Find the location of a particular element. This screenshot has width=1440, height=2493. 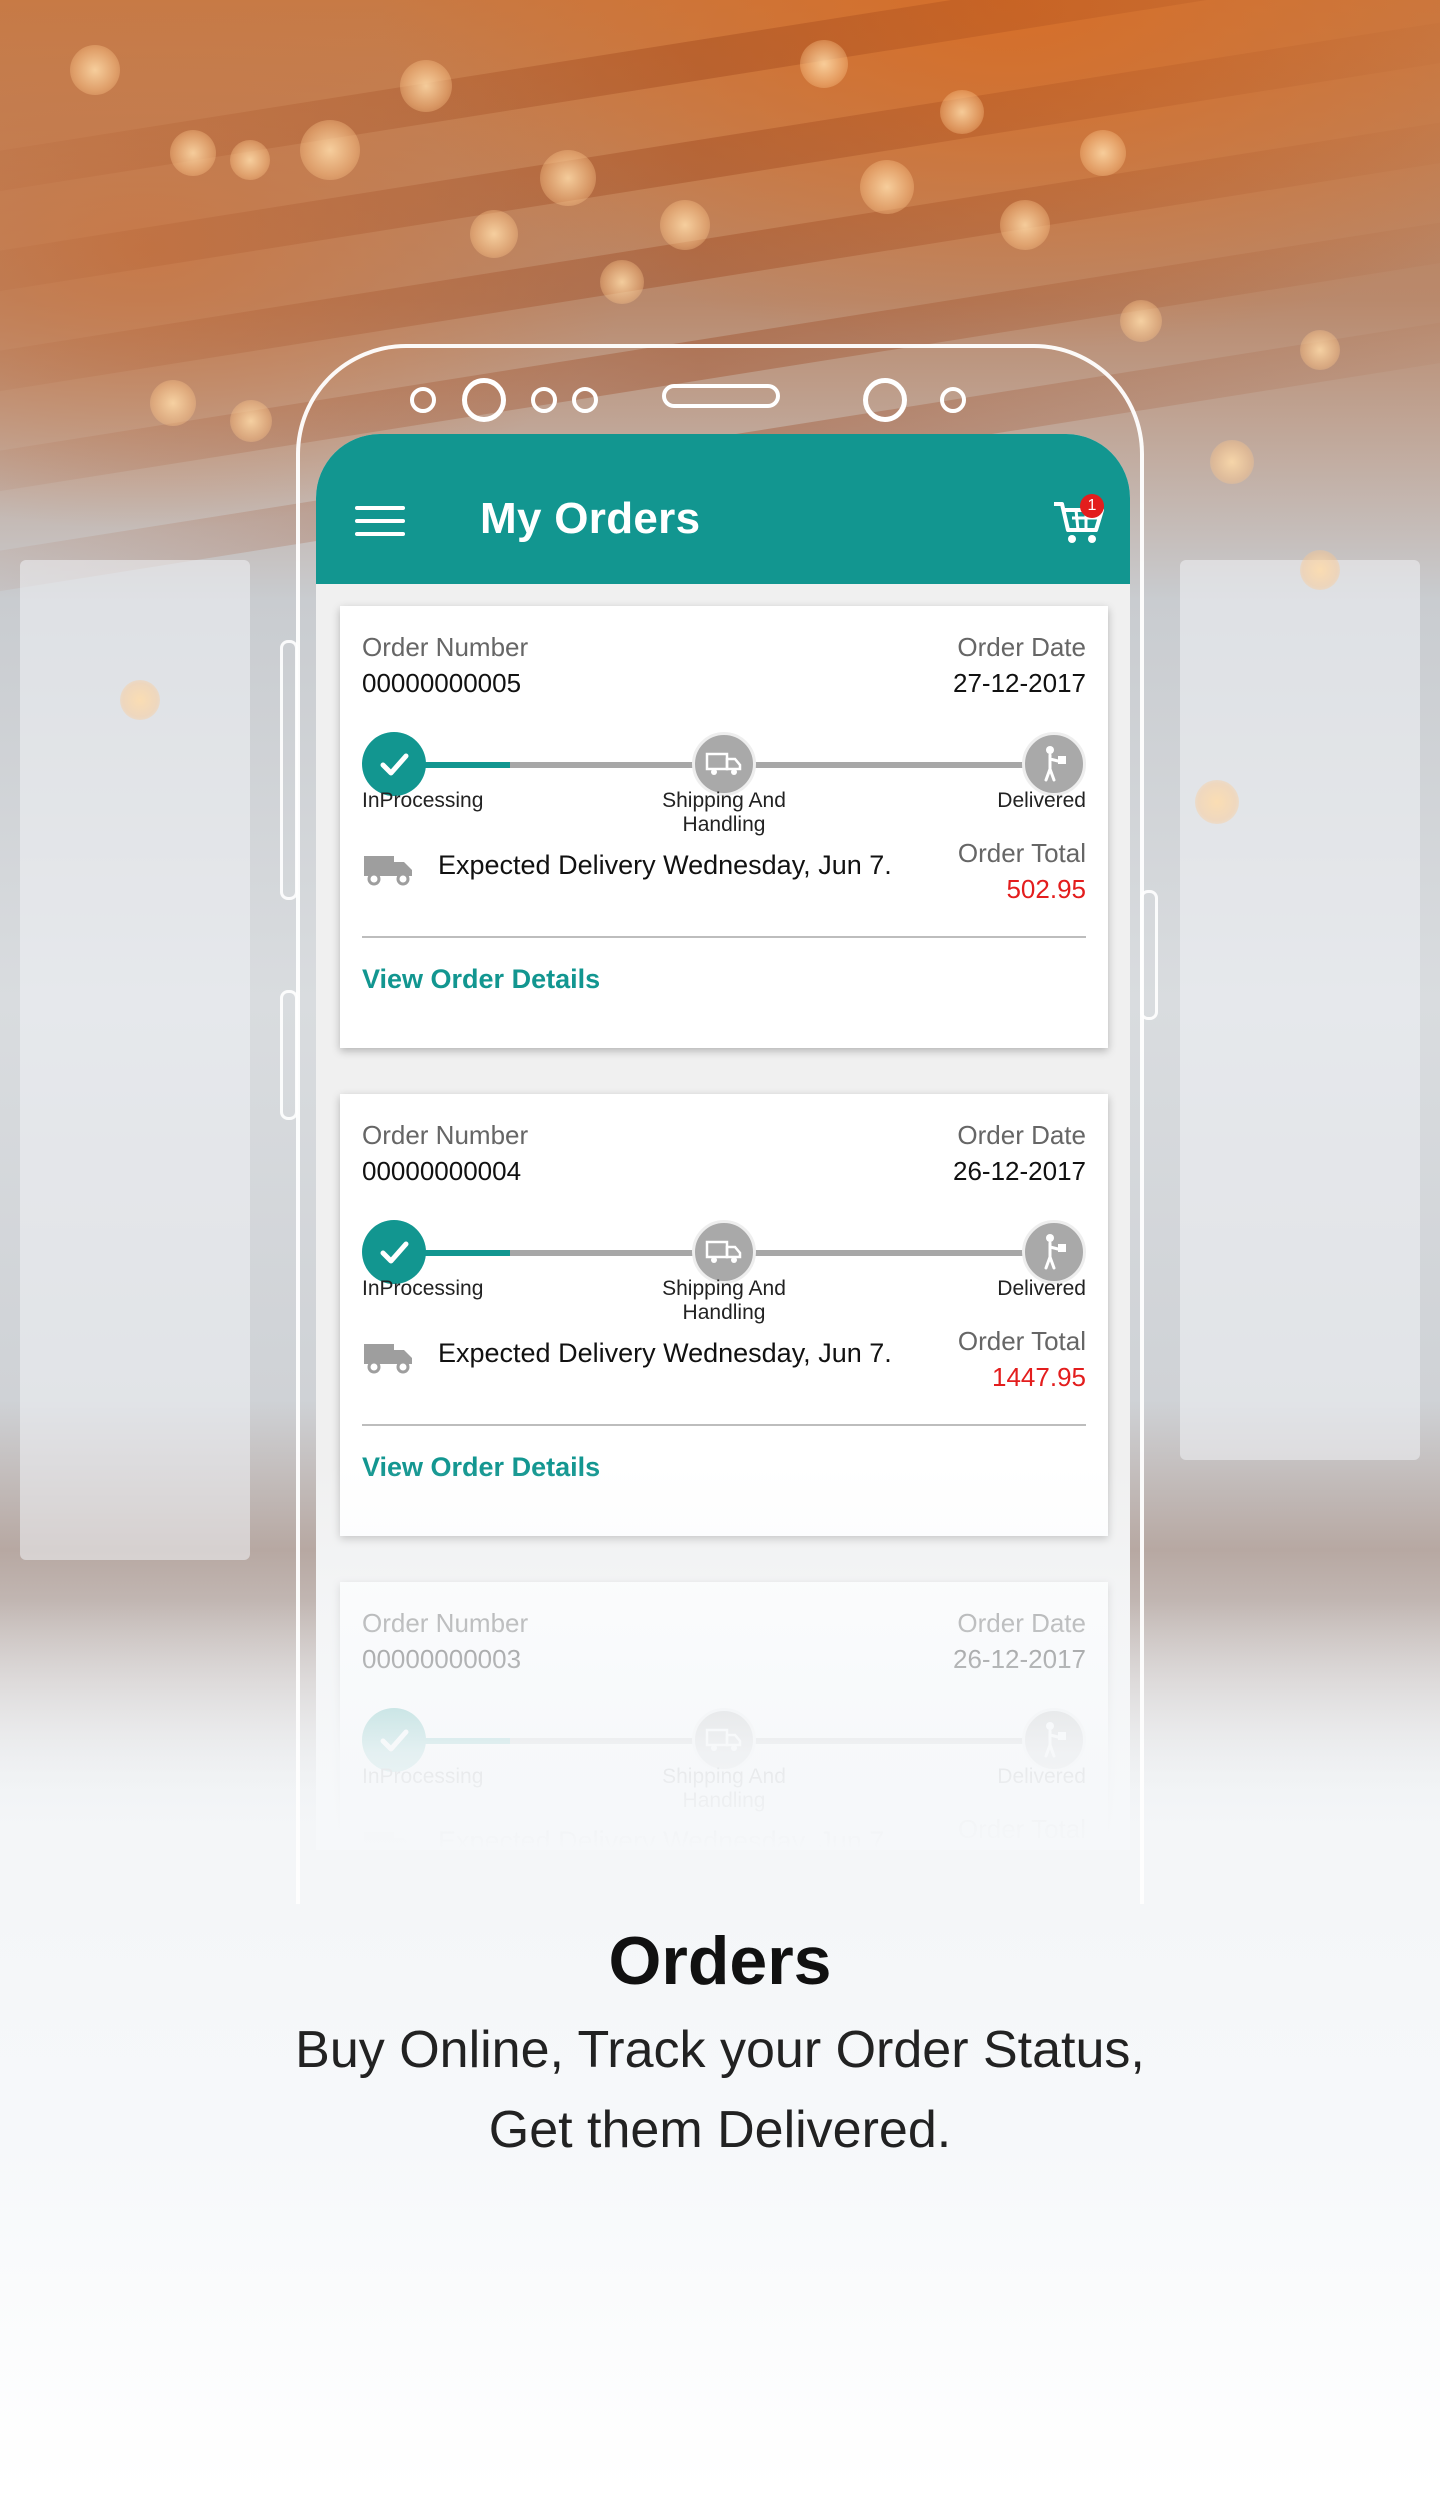

phone-speaker is located at coordinates (721, 396).